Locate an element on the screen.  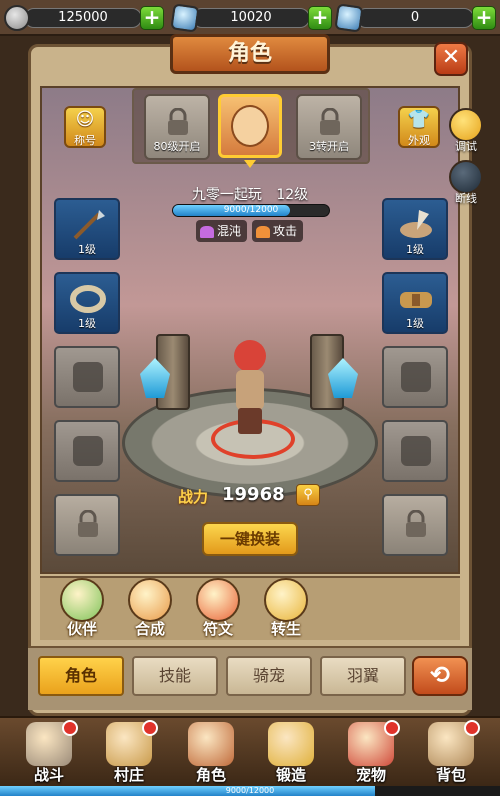
add-diamond-button: + is located at coordinates (320, 18).